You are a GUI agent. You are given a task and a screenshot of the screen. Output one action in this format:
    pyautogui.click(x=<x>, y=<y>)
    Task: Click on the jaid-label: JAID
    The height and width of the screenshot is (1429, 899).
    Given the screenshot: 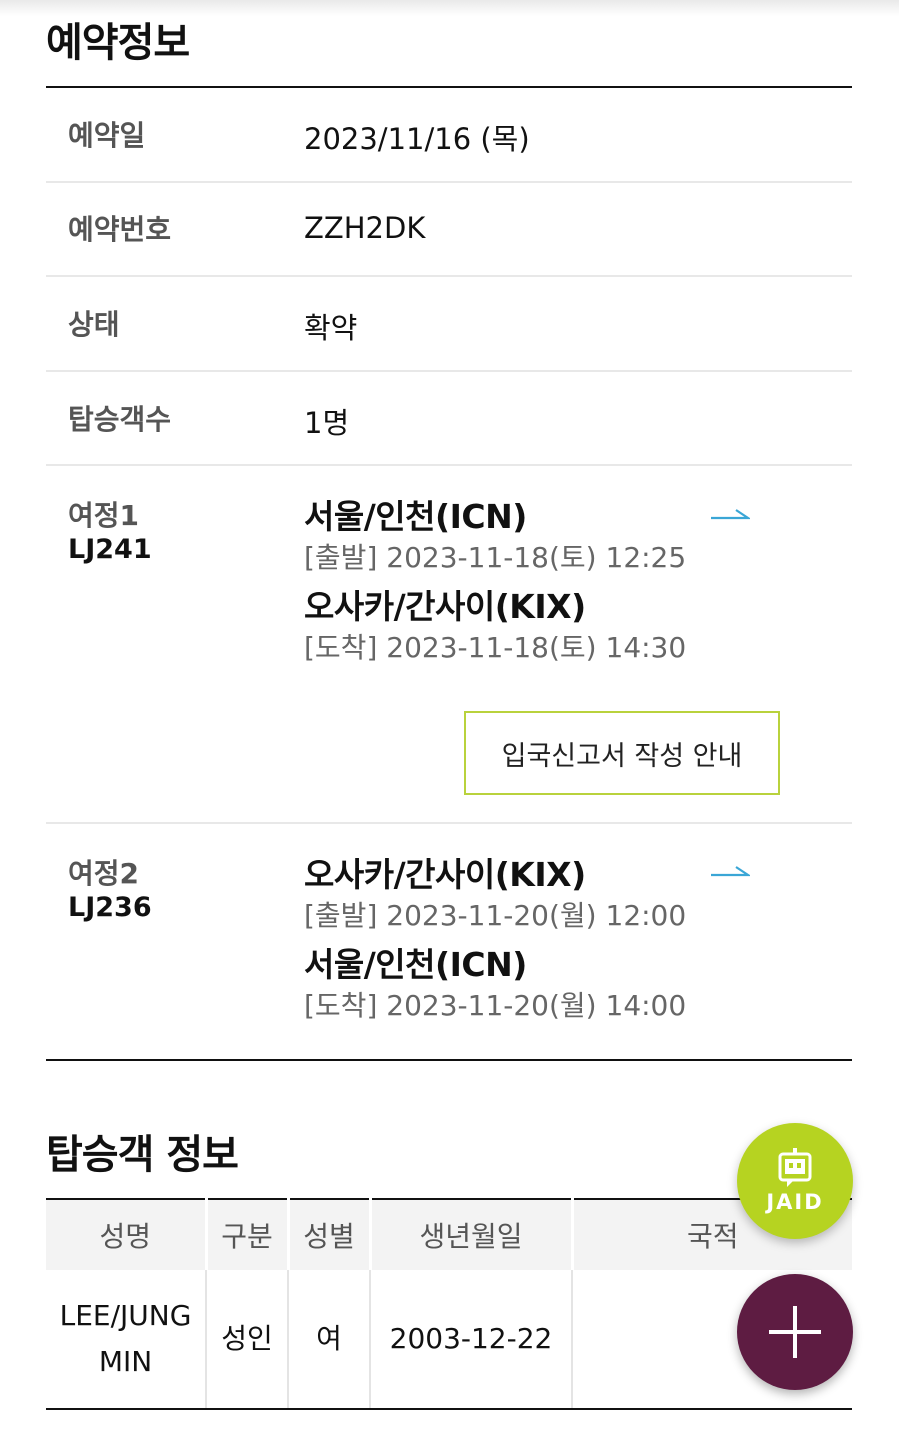 What is the action you would take?
    pyautogui.click(x=795, y=1202)
    